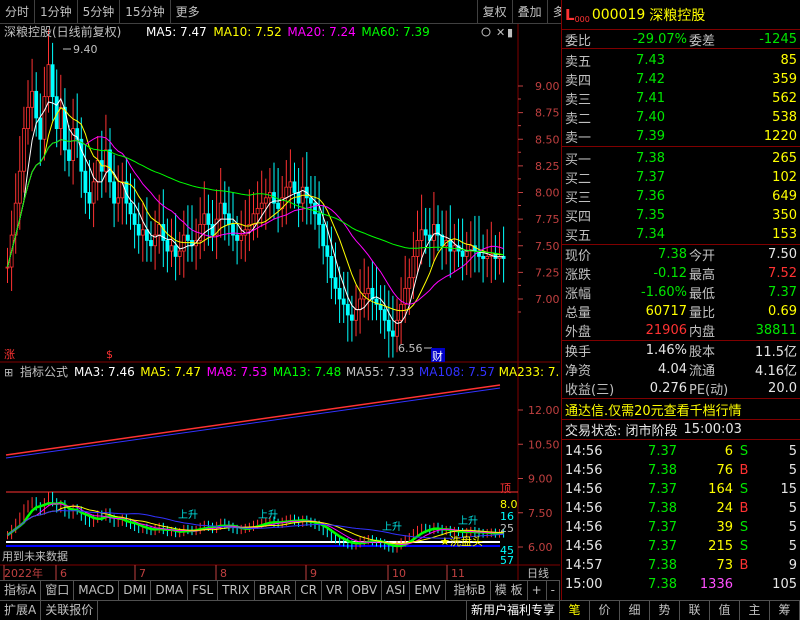 This screenshot has height=620, width=800. I want to click on tick-row: 14:56 7.37 164 S 15, so click(681, 489).